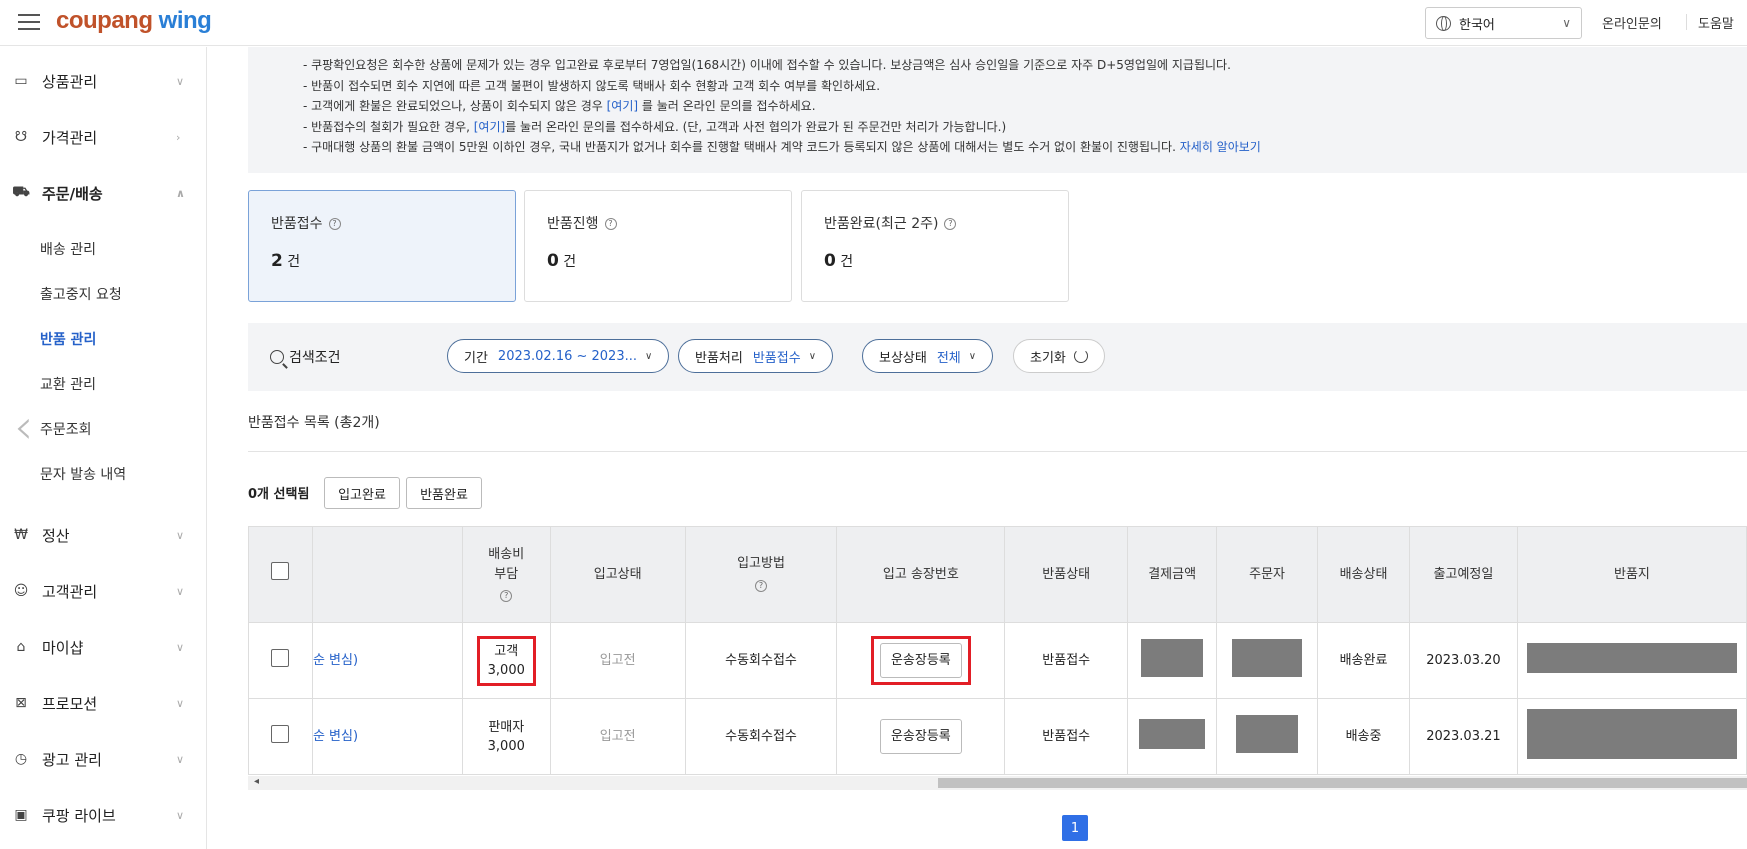  I want to click on won-coin-icon: ₩, so click(21, 535).